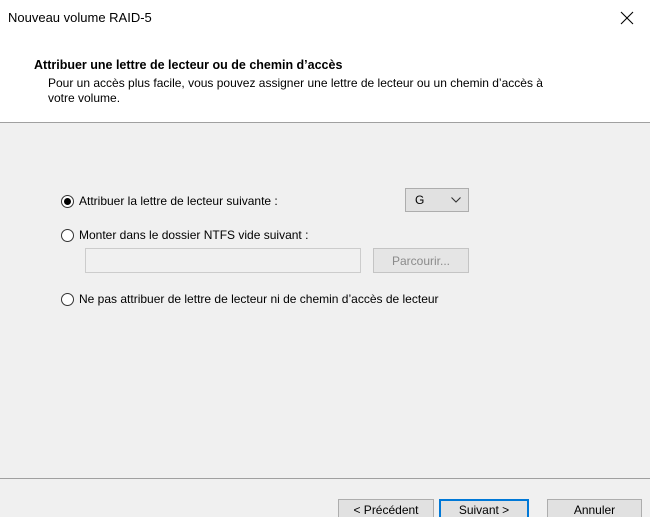 This screenshot has width=650, height=517. I want to click on close-button, so click(627, 18).